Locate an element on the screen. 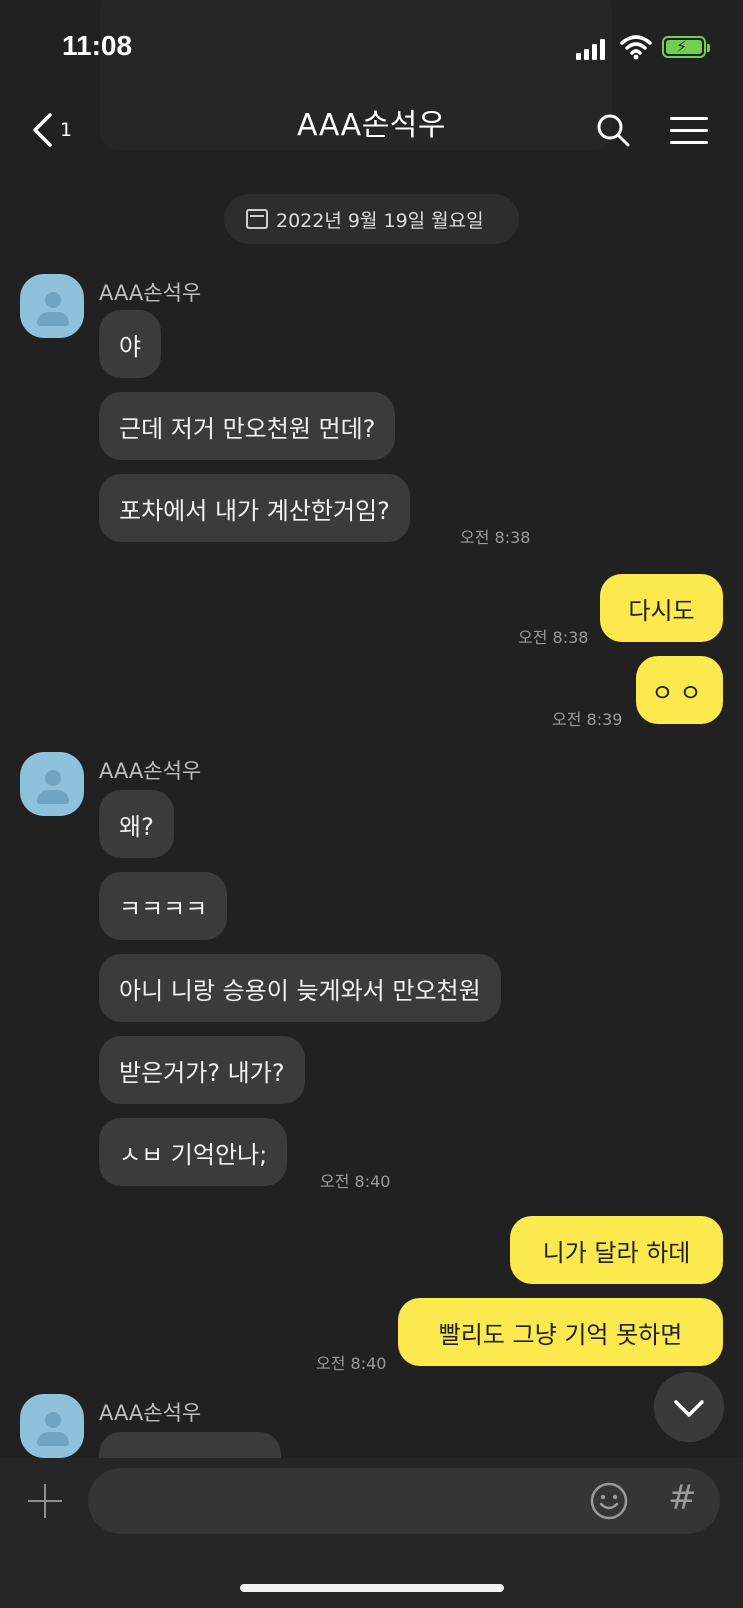  scroll-down-button is located at coordinates (689, 1407).